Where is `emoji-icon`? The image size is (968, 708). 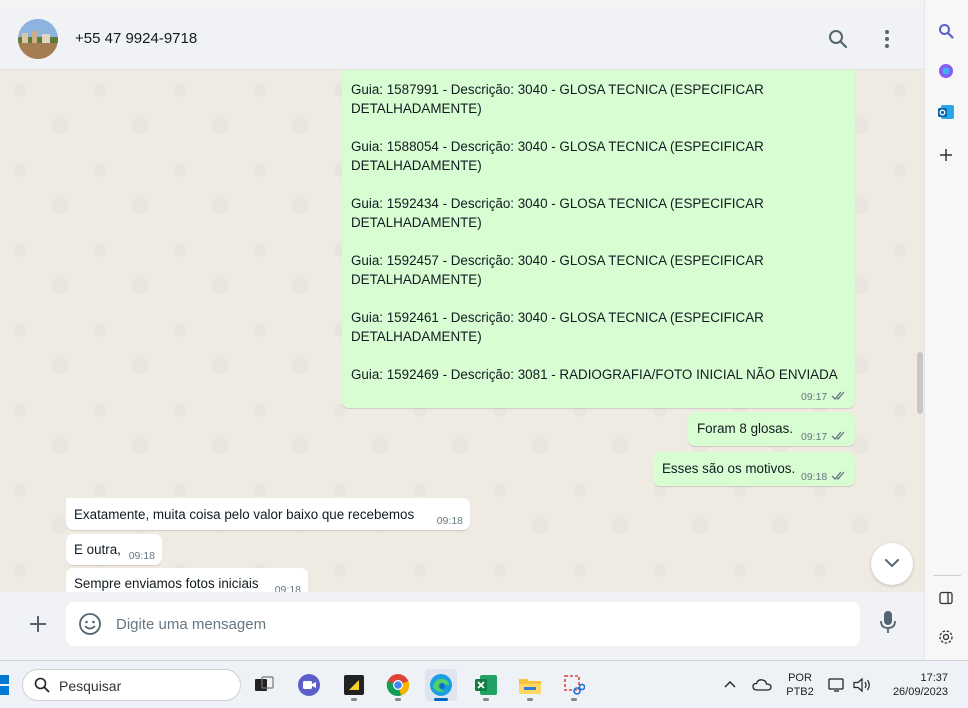
emoji-icon is located at coordinates (90, 624).